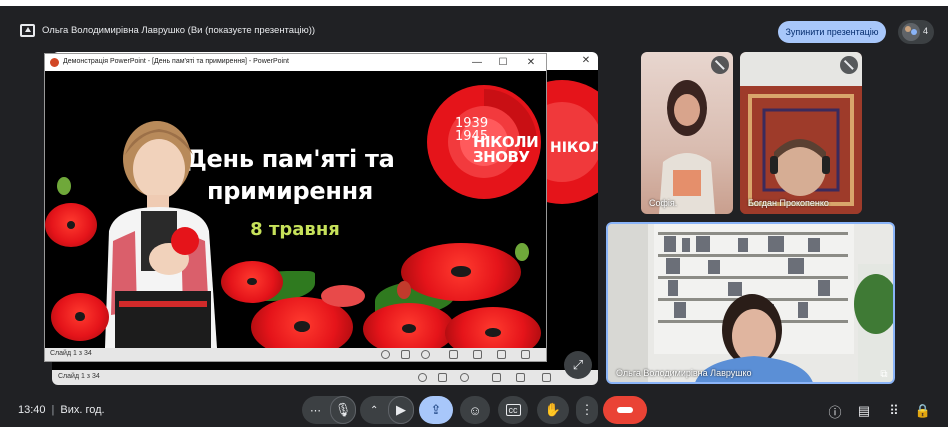 The image size is (948, 427). What do you see at coordinates (385, 354) in the screenshot?
I see `previous-slide-icon` at bounding box center [385, 354].